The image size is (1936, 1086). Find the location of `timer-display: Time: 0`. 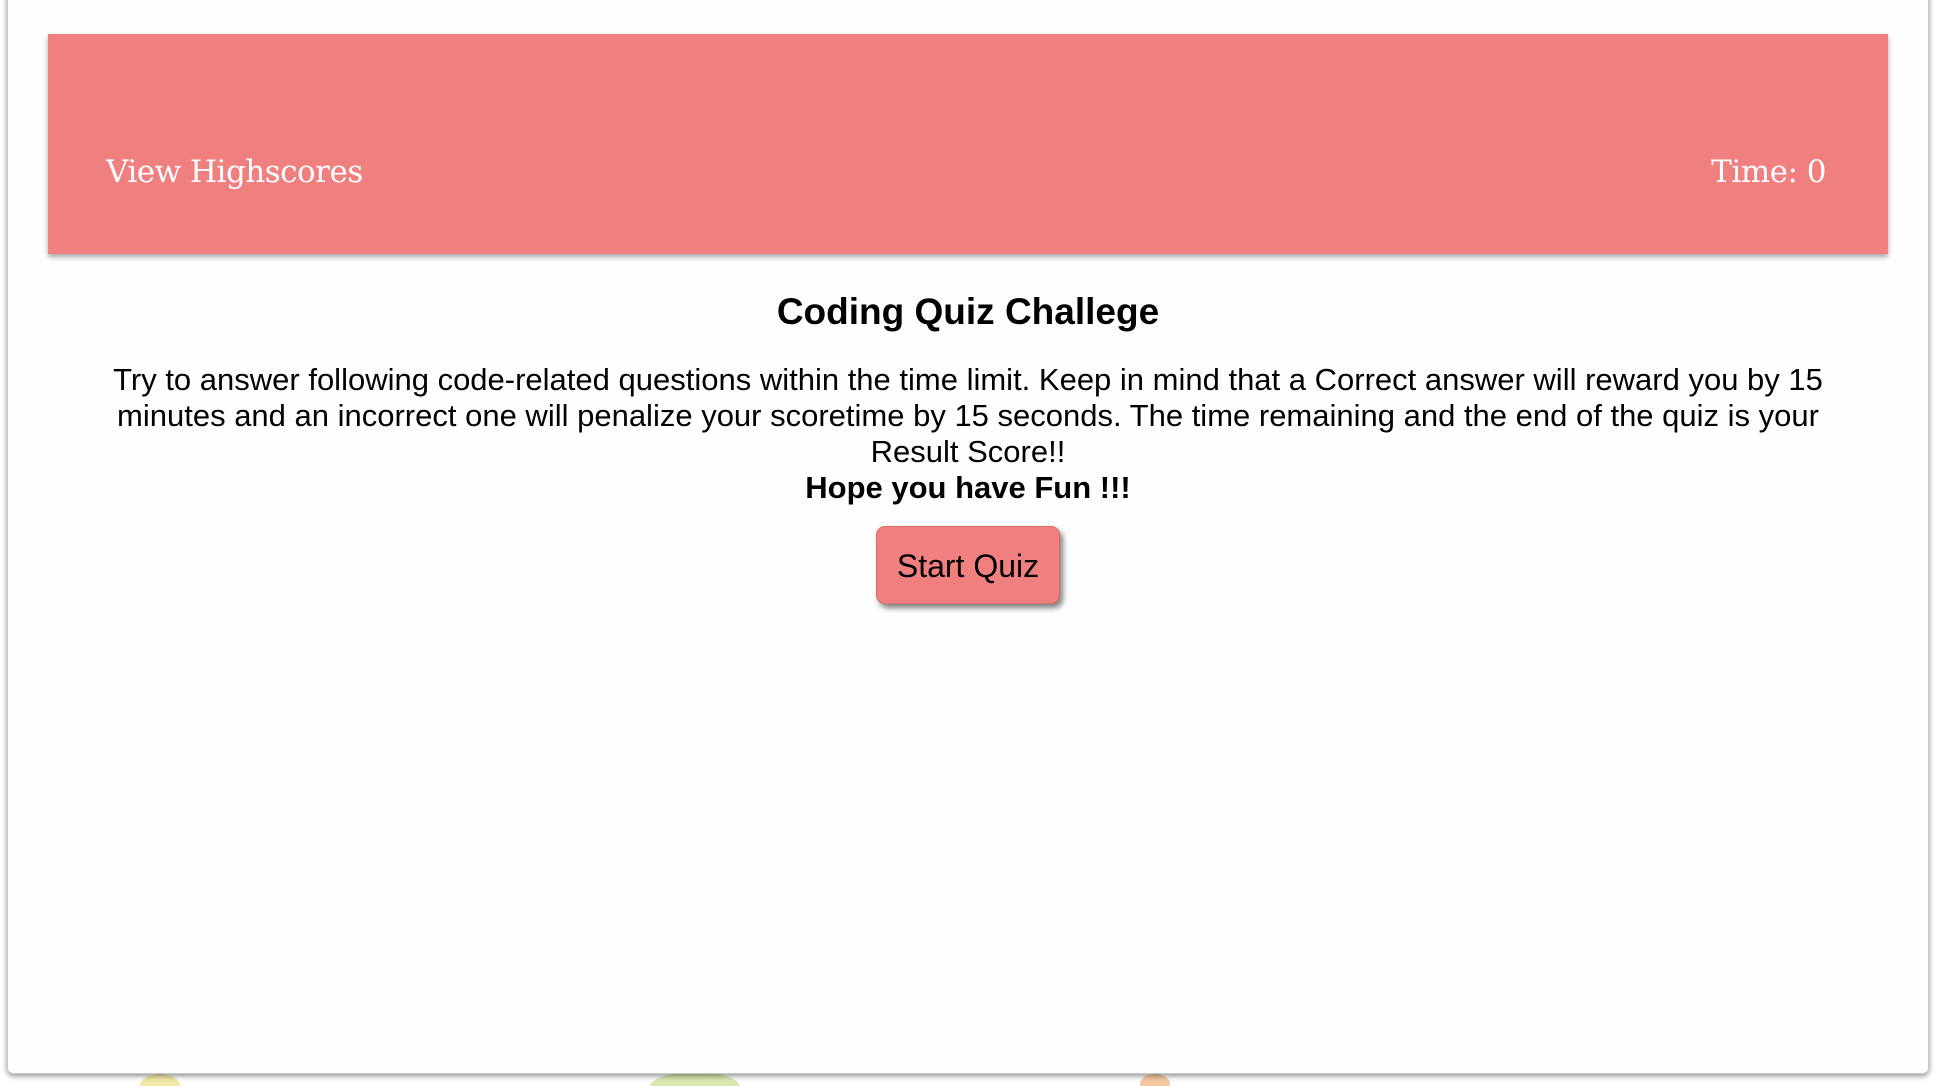

timer-display: Time: 0 is located at coordinates (1768, 172).